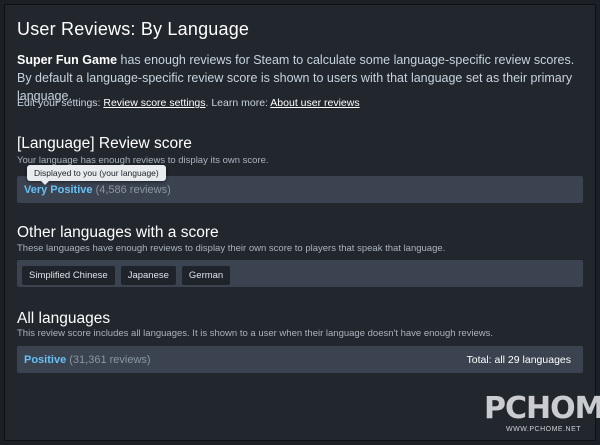 This screenshot has width=600, height=445. I want to click on language-score-rating: Very Positive, so click(58, 190).